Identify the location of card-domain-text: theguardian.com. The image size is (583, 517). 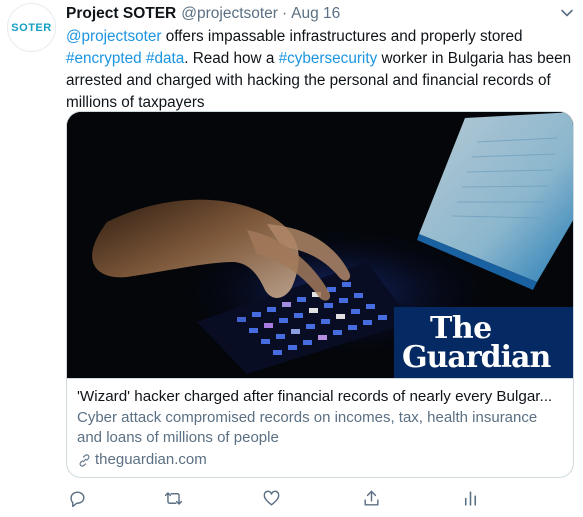
(151, 459).